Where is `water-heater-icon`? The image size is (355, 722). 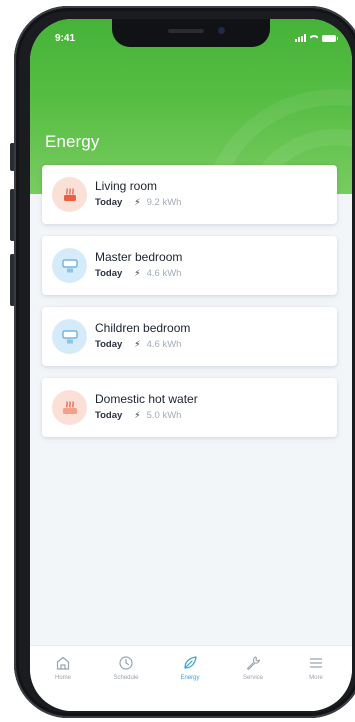
water-heater-icon is located at coordinates (69, 407).